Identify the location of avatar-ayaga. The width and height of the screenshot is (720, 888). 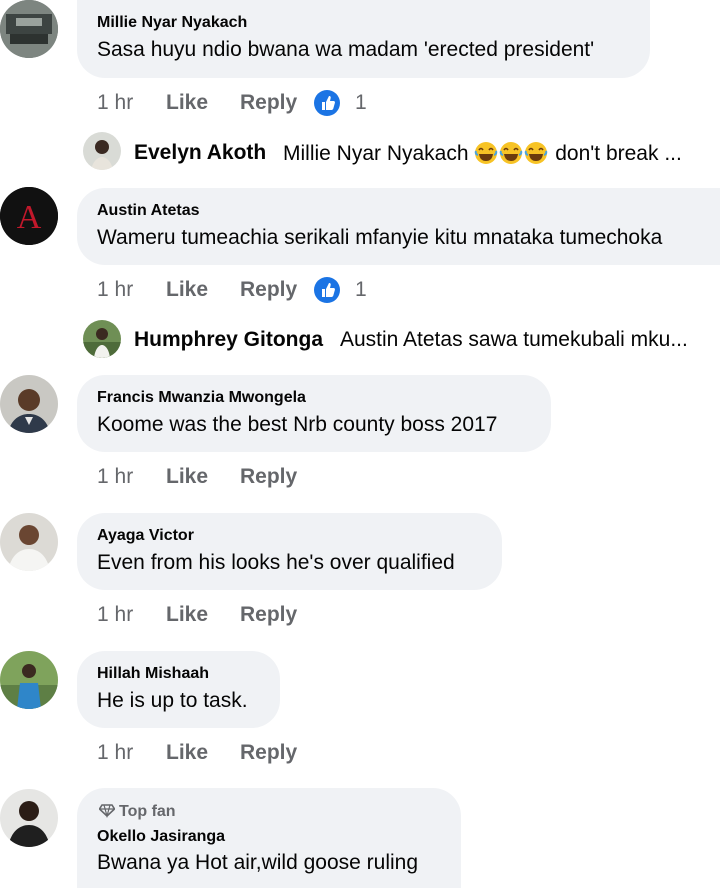
(29, 542).